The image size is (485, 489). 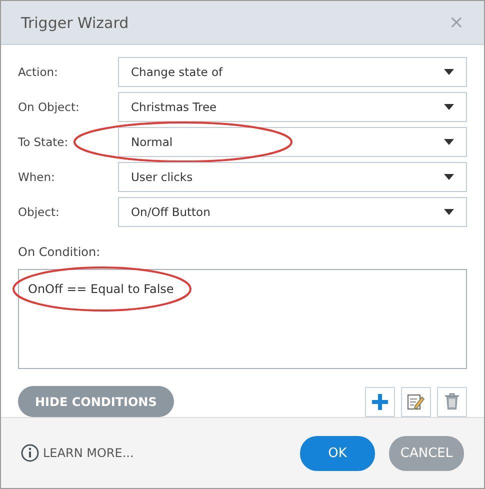 I want to click on plus-icon, so click(x=380, y=402).